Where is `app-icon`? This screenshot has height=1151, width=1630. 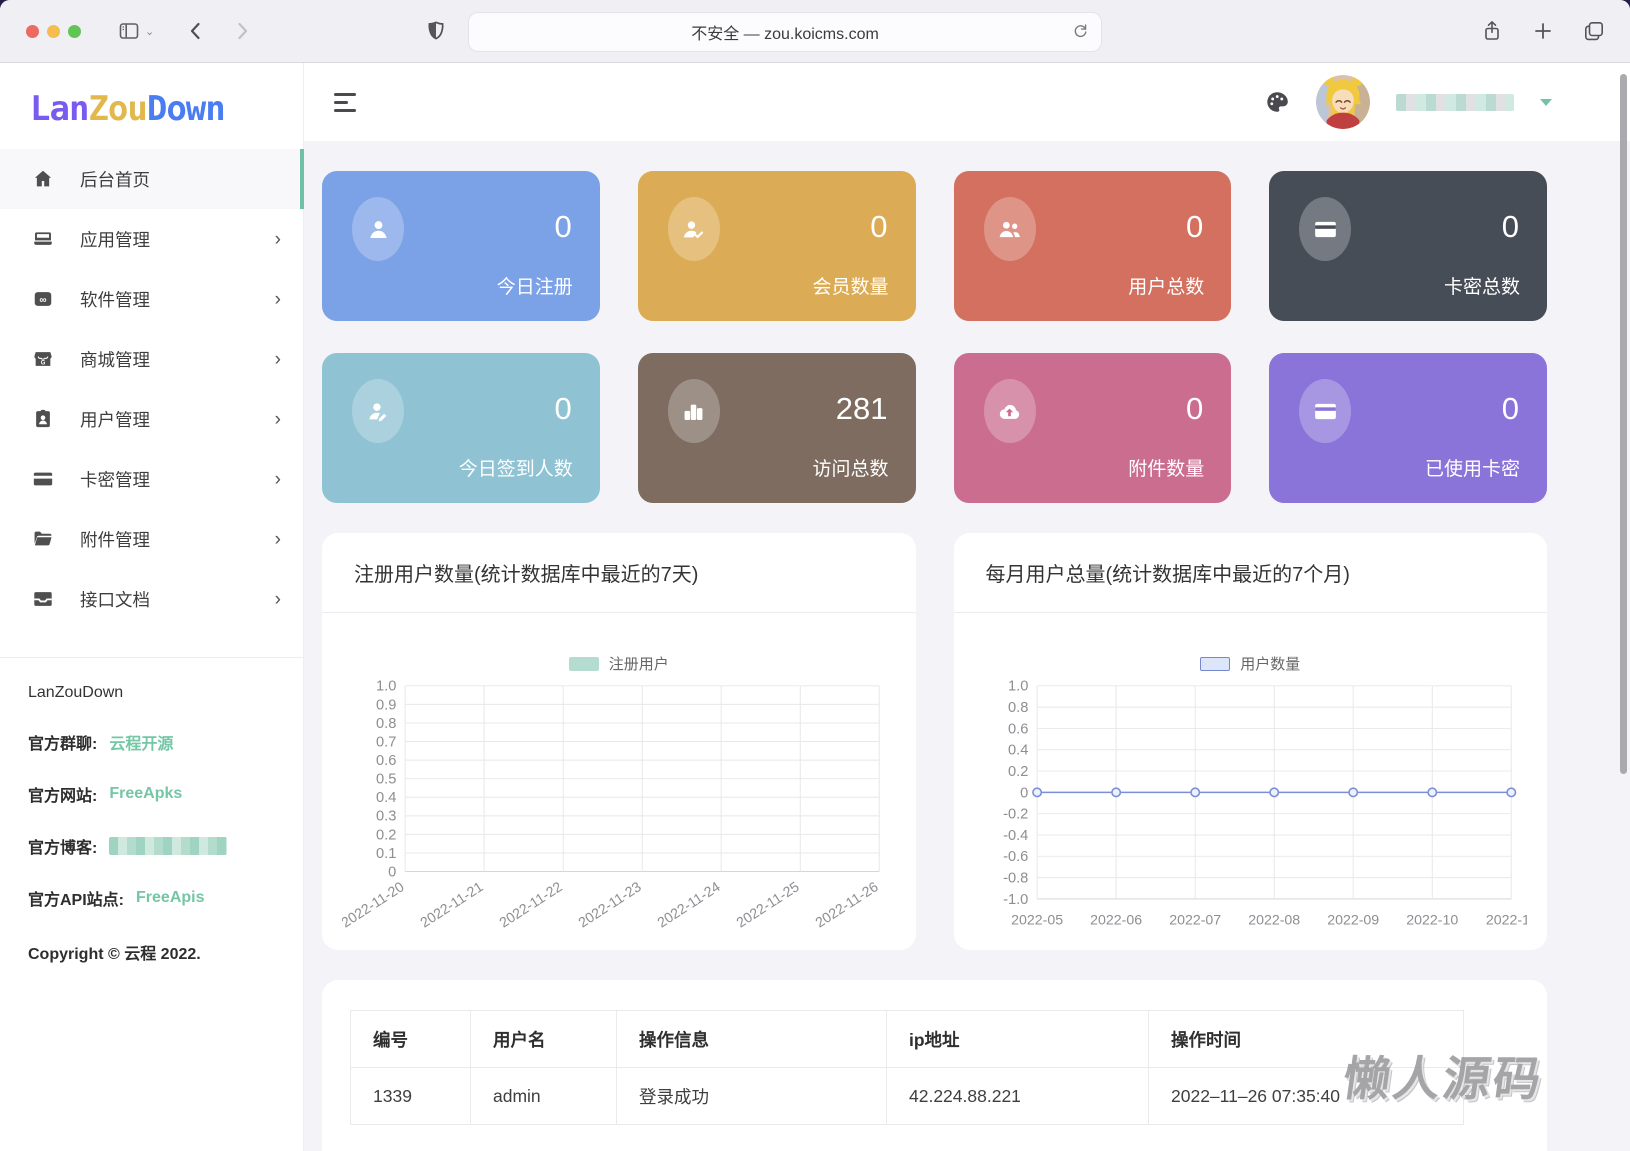
app-icon is located at coordinates (43, 239).